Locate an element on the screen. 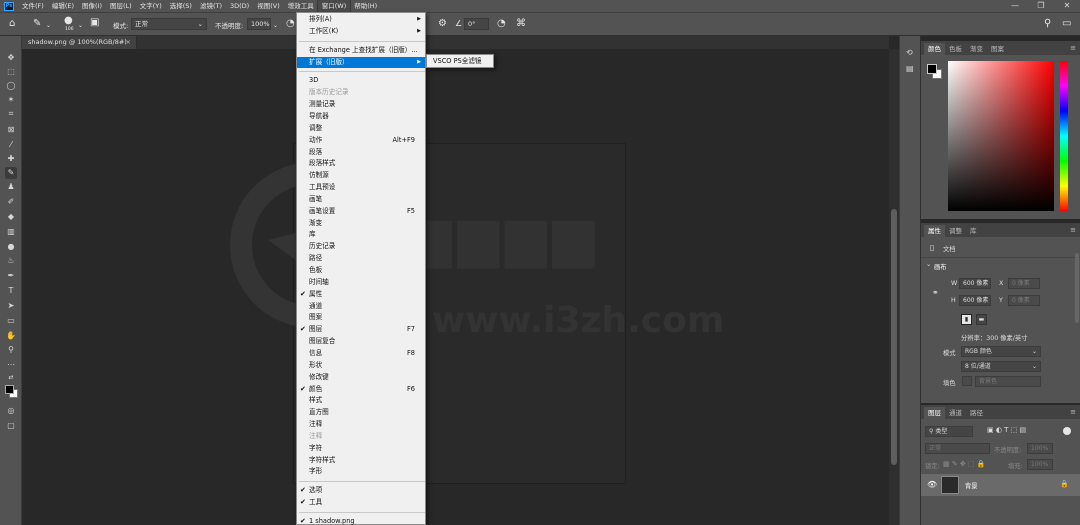 This screenshot has height=525, width=1080. document-tab: shadow.png @ 100%(RGB/8#) × is located at coordinates (79, 42).